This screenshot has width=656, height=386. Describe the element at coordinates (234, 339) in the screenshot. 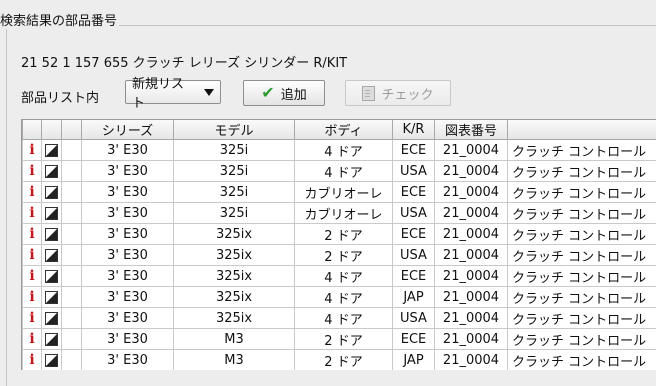

I see `model-cell: M3` at that location.